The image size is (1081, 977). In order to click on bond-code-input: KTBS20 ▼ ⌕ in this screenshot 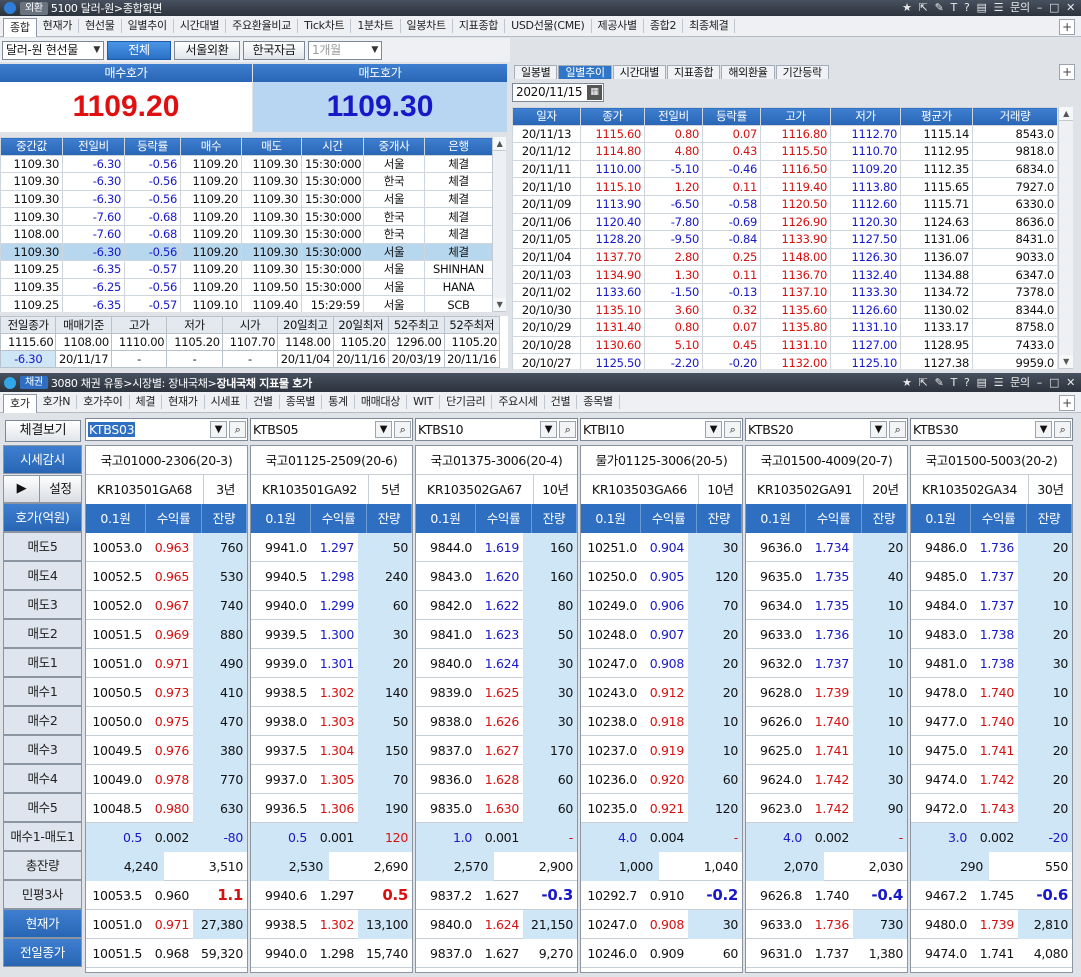, I will do `click(826, 429)`.